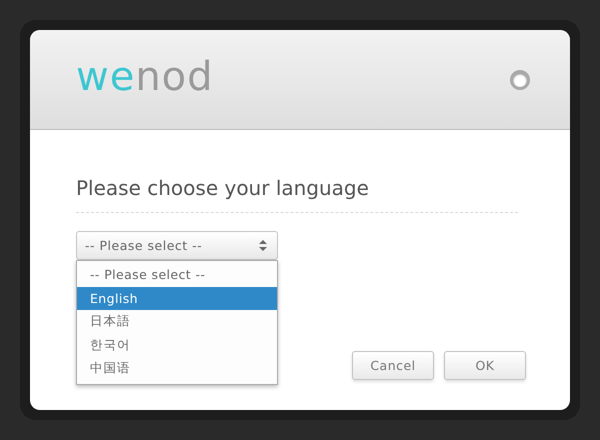  What do you see at coordinates (223, 188) in the screenshot?
I see `heading: Please choose your language` at bounding box center [223, 188].